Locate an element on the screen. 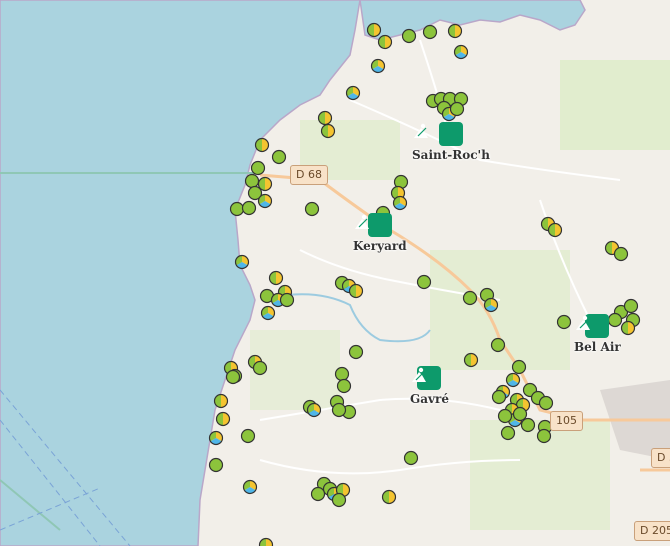  road-label-105: 105 is located at coordinates (566, 421).